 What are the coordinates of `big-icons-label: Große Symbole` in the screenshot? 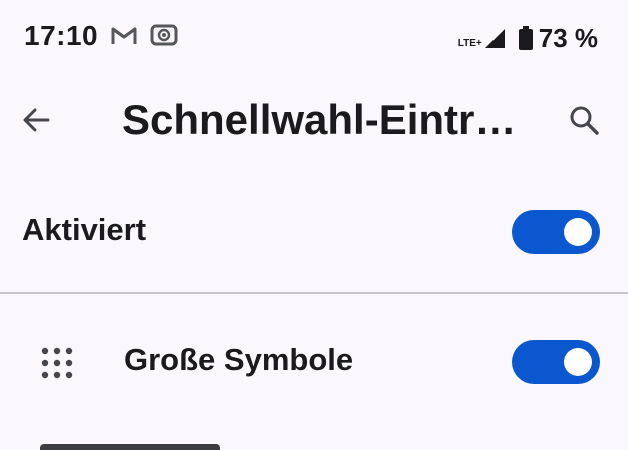 It's located at (239, 359).